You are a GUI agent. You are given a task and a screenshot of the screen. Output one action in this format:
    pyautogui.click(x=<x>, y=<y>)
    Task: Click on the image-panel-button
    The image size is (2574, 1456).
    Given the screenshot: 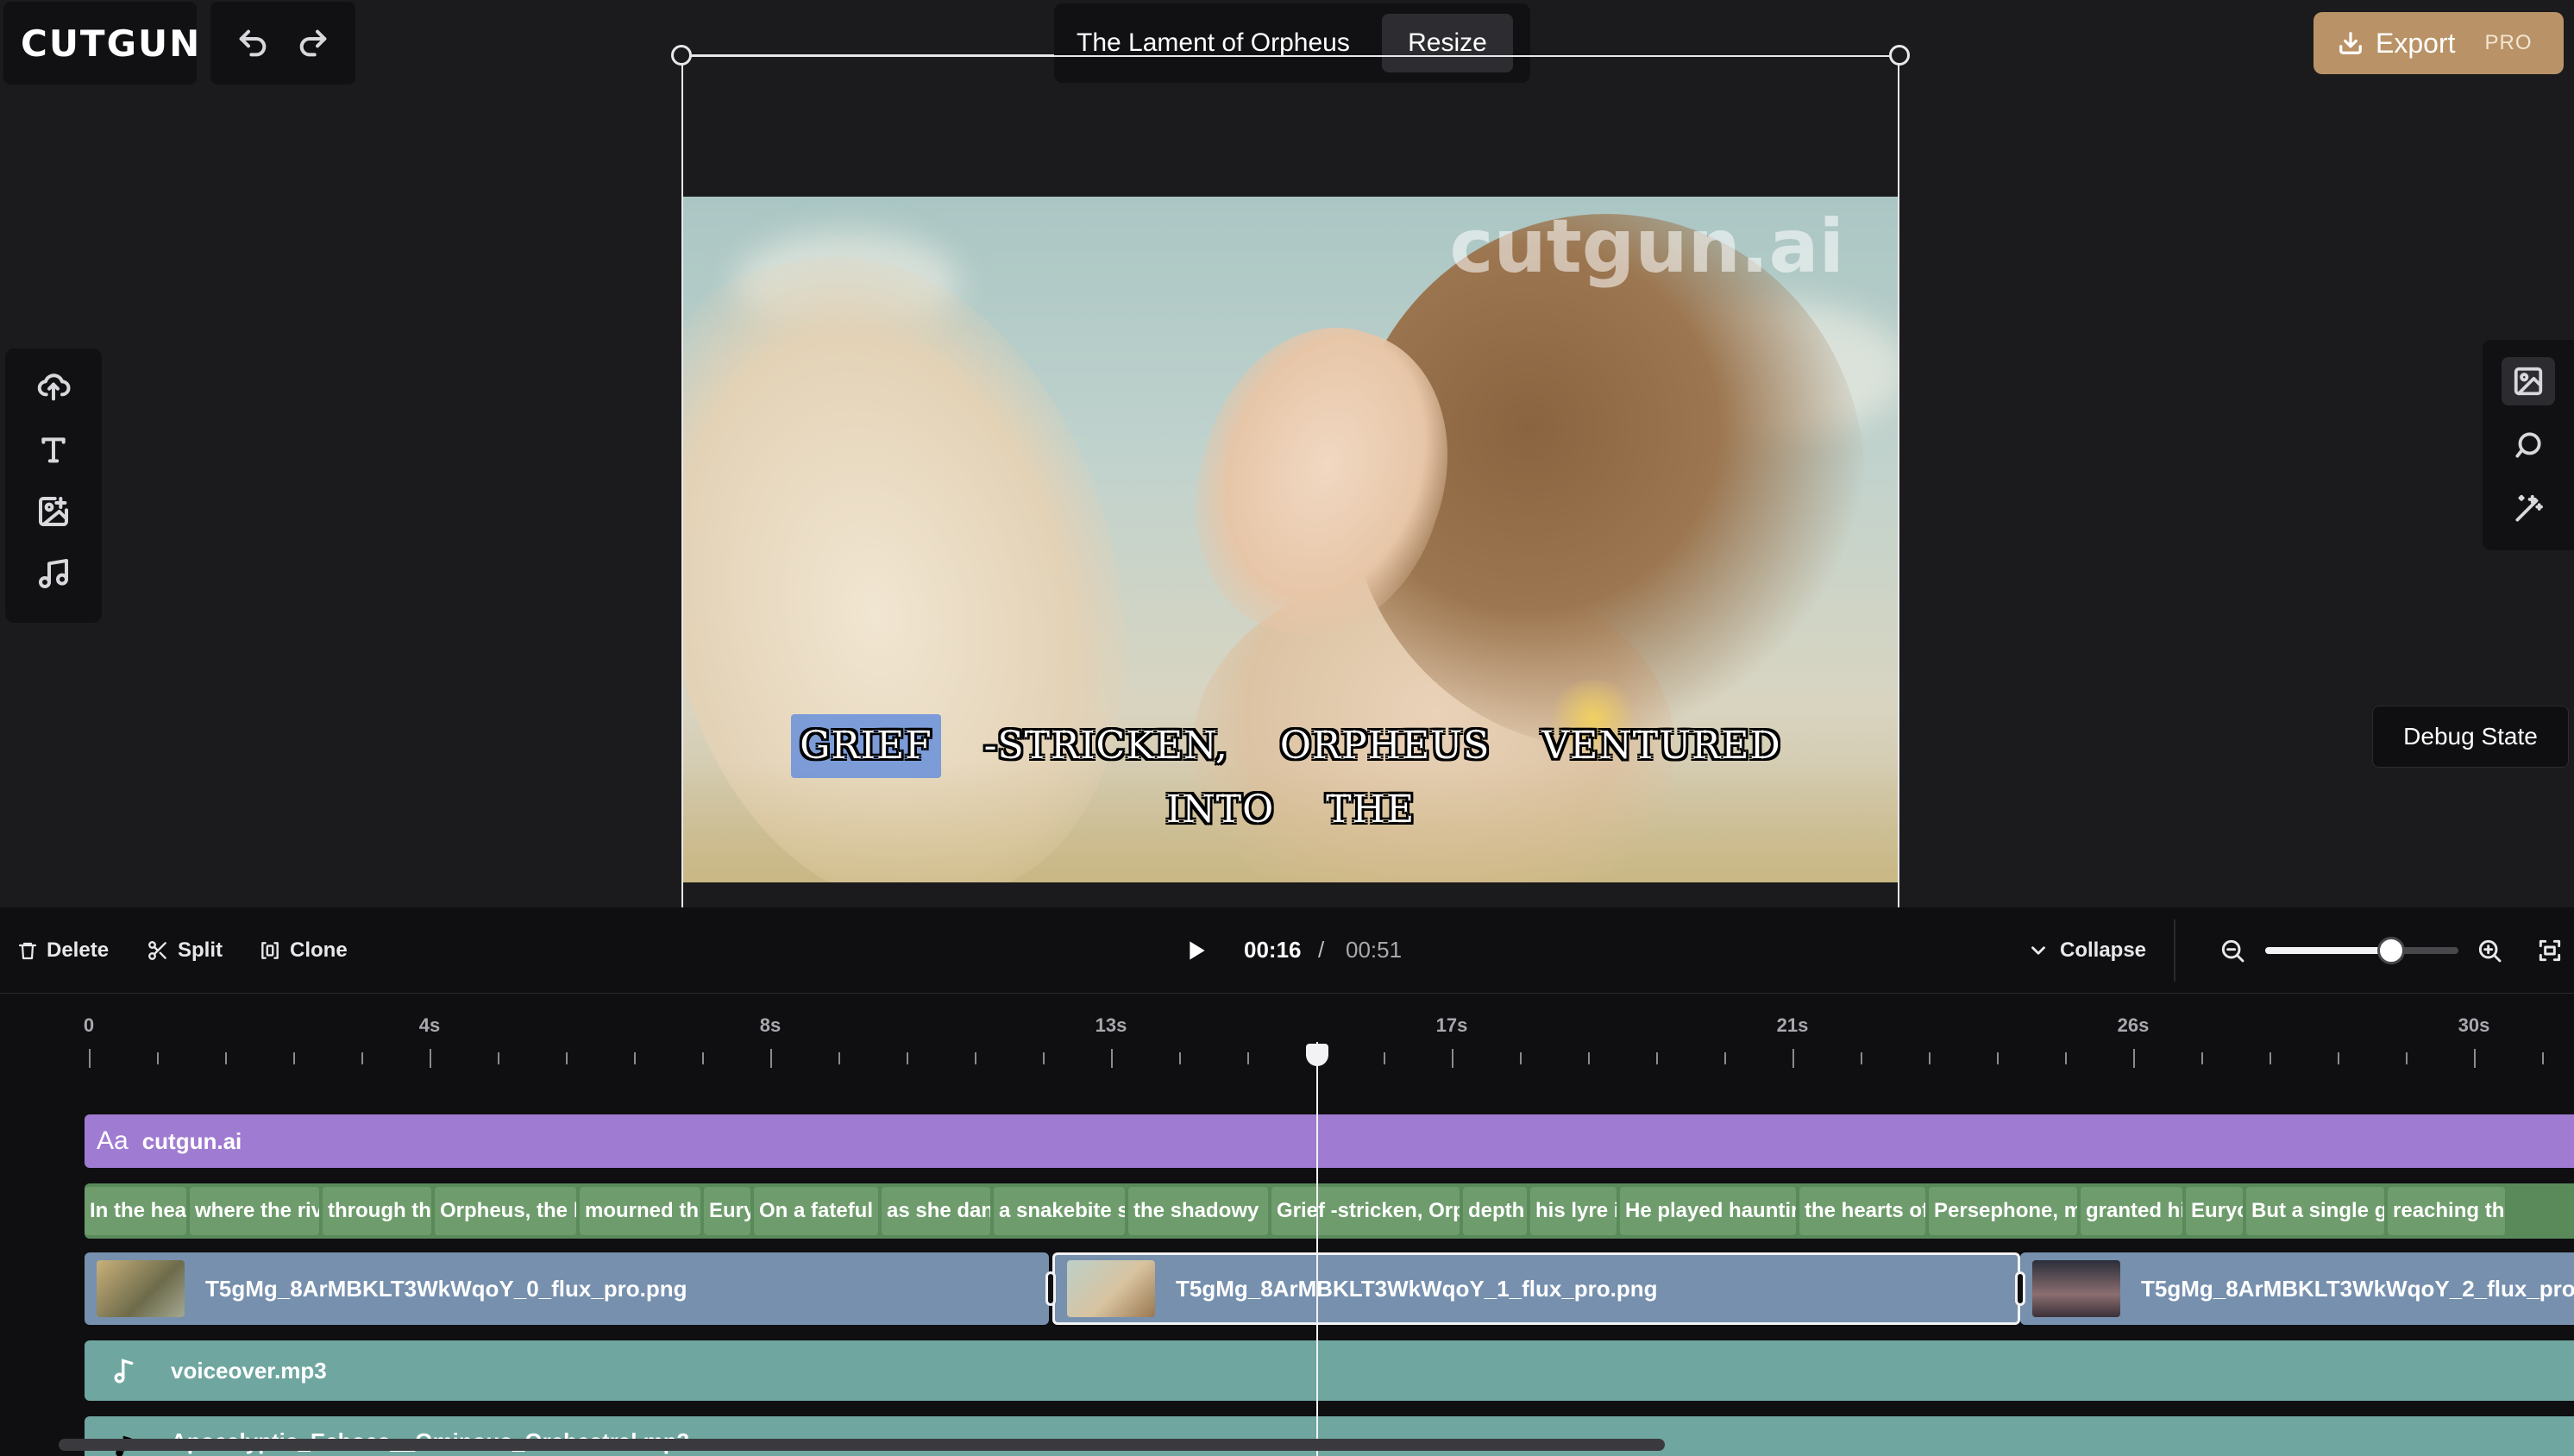 What is the action you would take?
    pyautogui.click(x=2528, y=381)
    